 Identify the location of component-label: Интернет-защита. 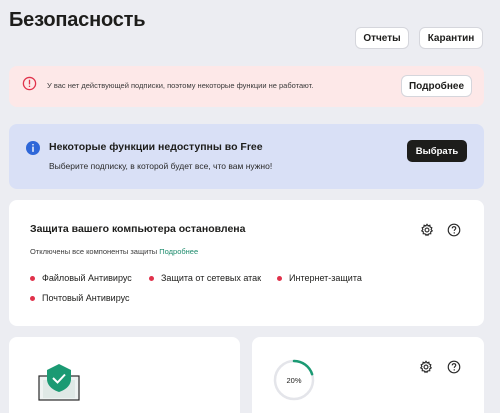
(325, 278).